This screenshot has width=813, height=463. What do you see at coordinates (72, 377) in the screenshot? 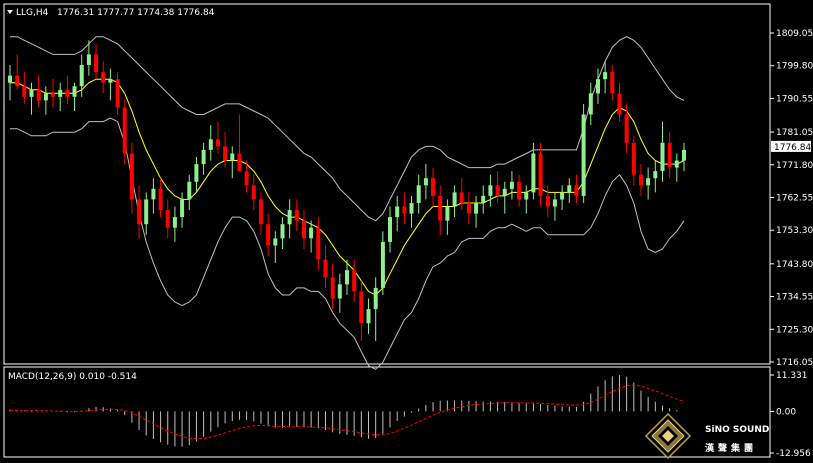
I see `macd-label: MACD(12,26,9) 0.010 -0.514` at bounding box center [72, 377].